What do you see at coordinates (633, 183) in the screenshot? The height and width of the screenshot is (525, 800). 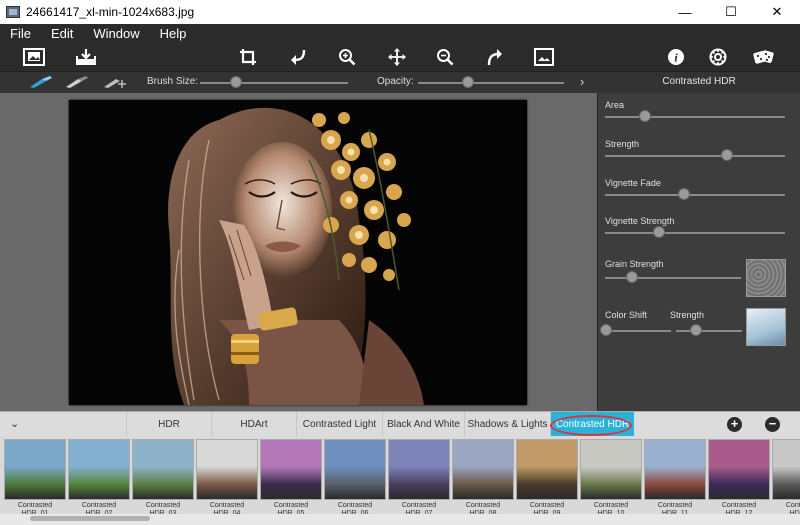 I see `vignette-fade-label: Vignette Fade` at bounding box center [633, 183].